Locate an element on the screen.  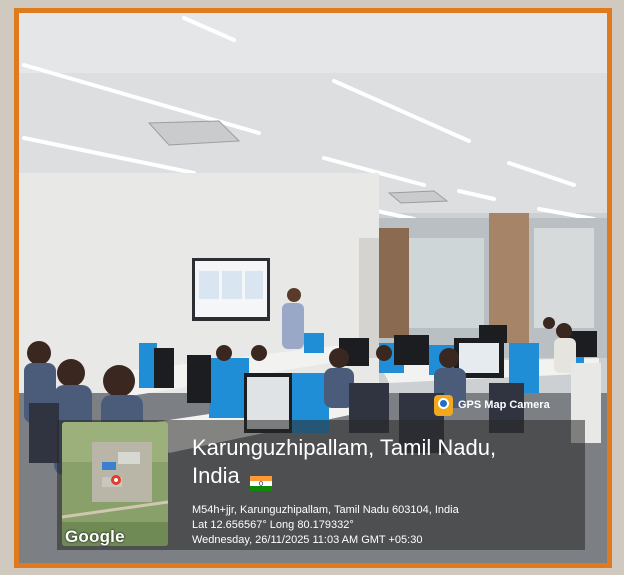
location-title-line2-wrap: India is located at coordinates (357, 476).